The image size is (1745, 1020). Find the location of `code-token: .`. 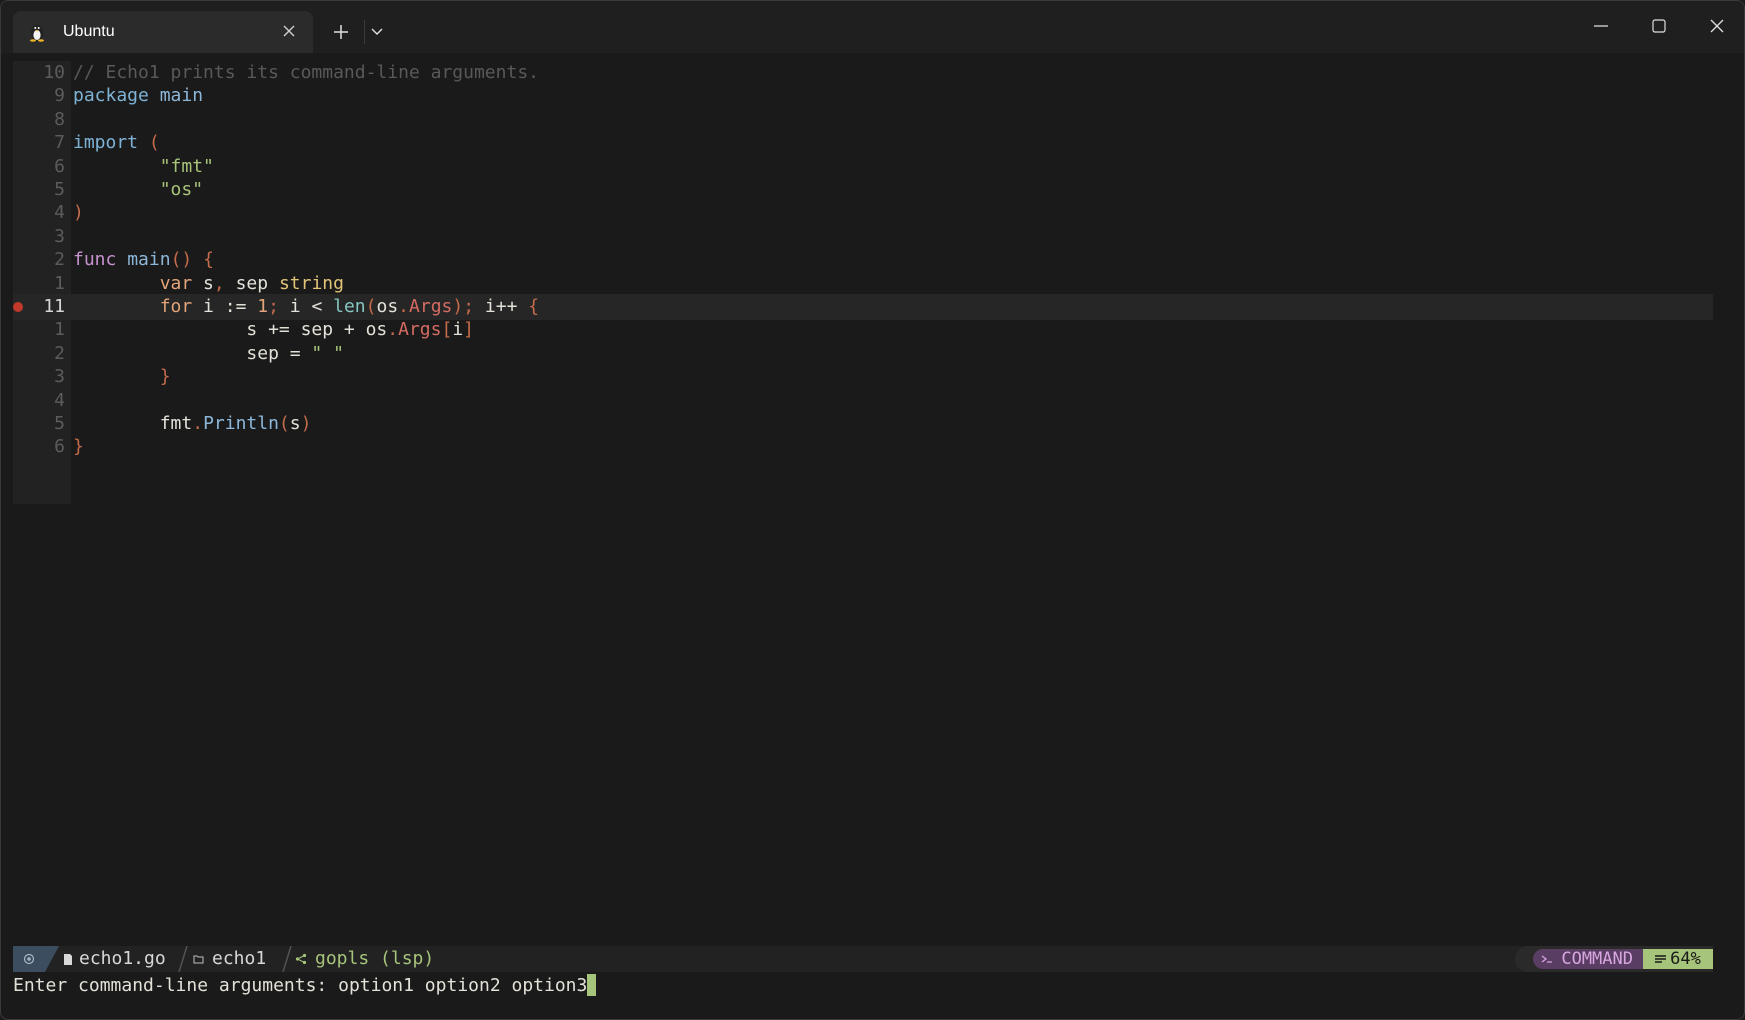

code-token: . is located at coordinates (393, 330).